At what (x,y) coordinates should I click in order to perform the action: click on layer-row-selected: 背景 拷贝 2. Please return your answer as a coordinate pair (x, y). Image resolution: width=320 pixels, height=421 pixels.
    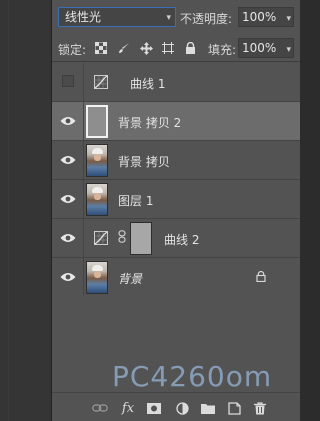
    Looking at the image, I should click on (176, 121).